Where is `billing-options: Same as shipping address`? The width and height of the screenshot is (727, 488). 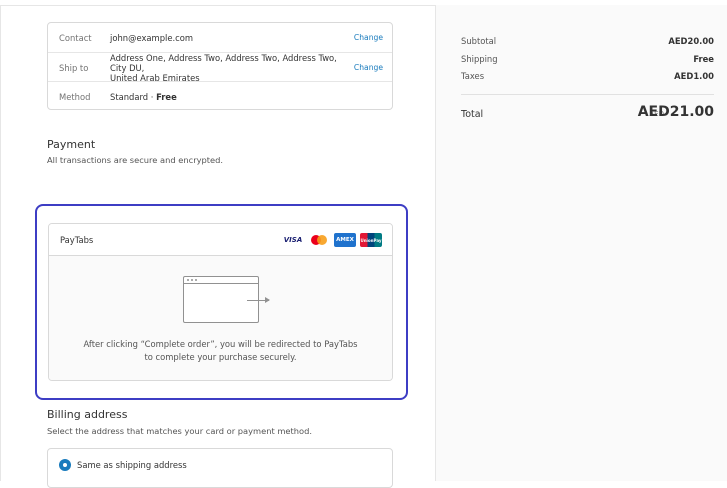
billing-options: Same as shipping address is located at coordinates (220, 468).